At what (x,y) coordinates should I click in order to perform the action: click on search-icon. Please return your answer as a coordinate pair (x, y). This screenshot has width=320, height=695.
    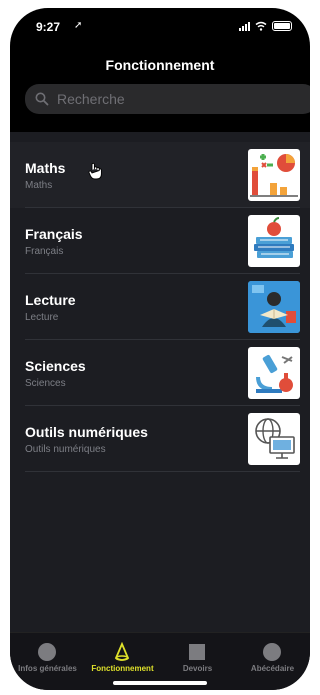
    Looking at the image, I should click on (42, 99).